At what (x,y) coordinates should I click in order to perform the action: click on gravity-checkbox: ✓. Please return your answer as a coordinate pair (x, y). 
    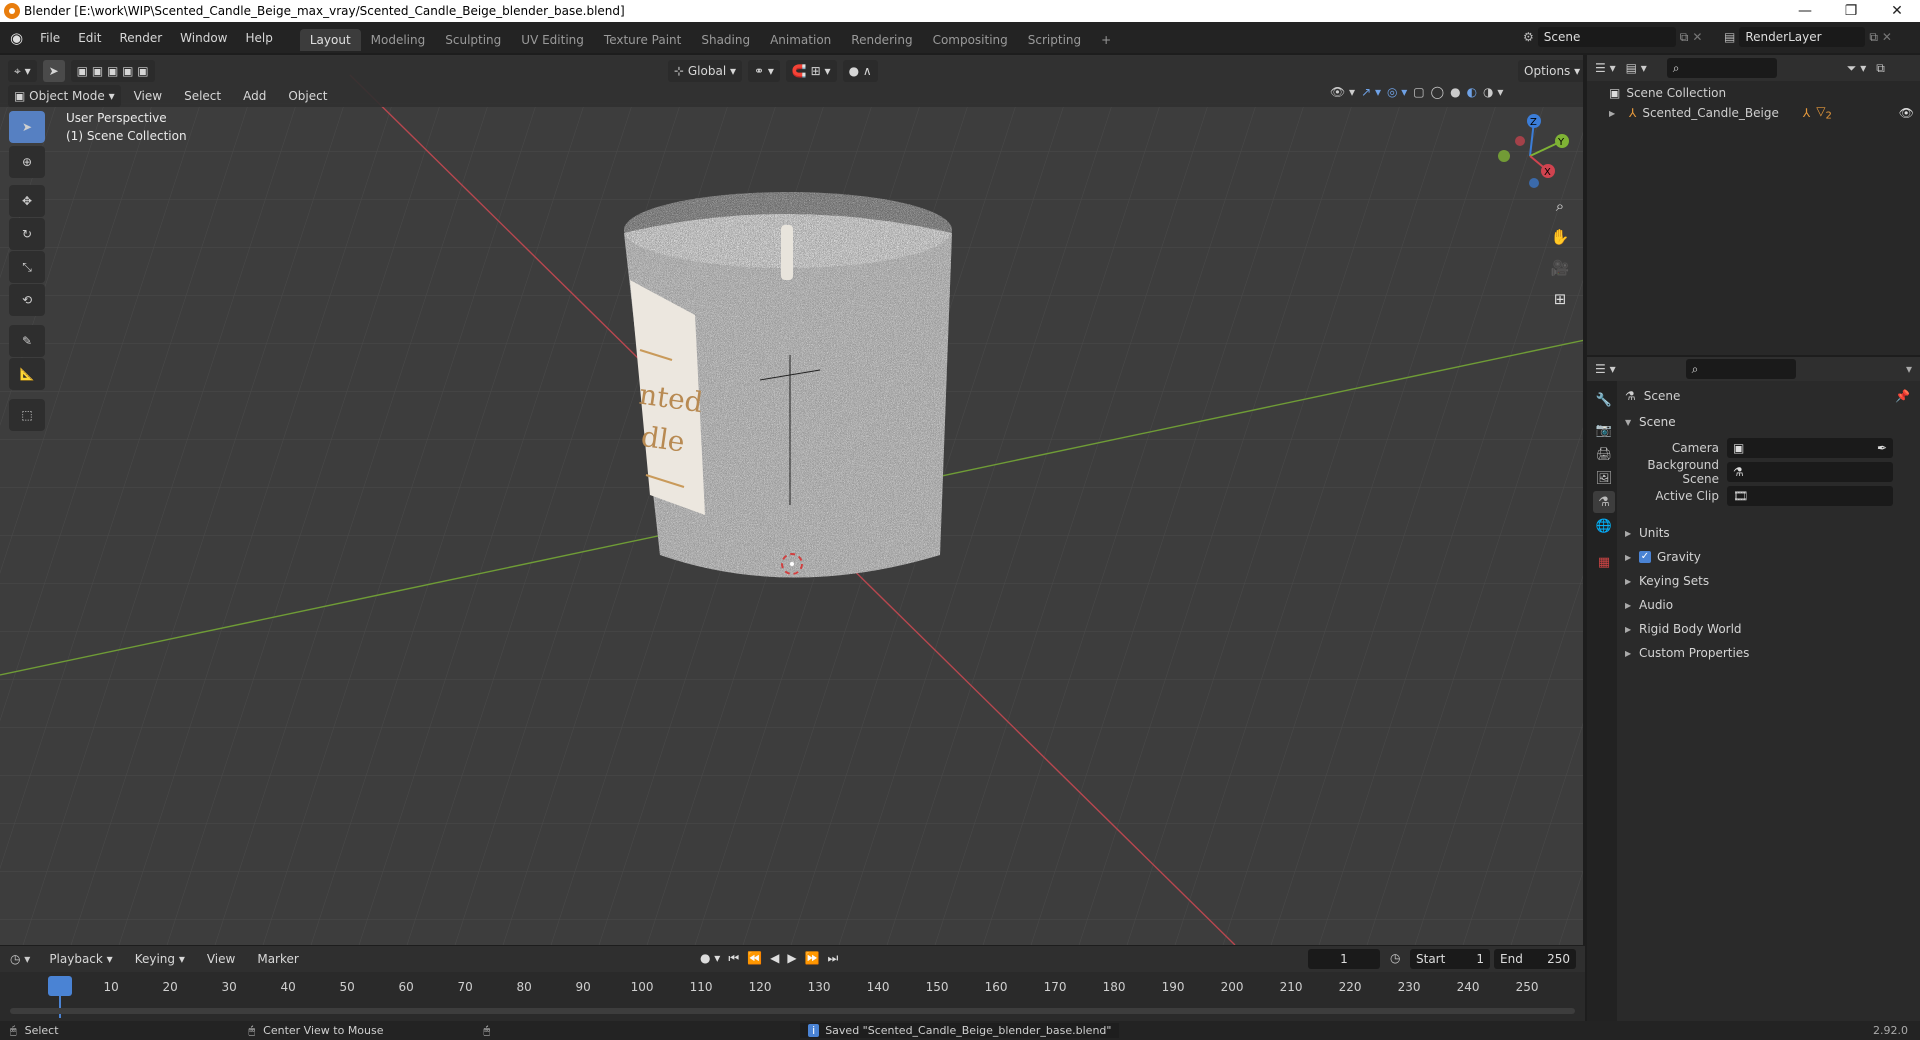
    Looking at the image, I should click on (1645, 557).